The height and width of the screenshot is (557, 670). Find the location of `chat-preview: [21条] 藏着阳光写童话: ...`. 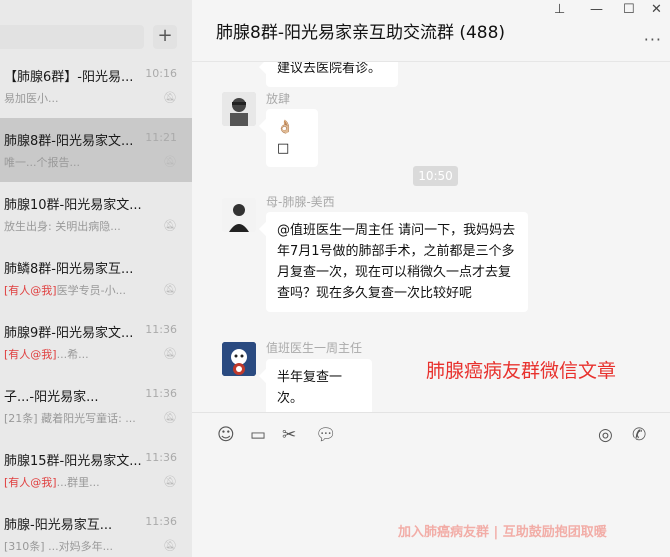

chat-preview: [21条] 藏着阳光写童话: ... is located at coordinates (87, 418).